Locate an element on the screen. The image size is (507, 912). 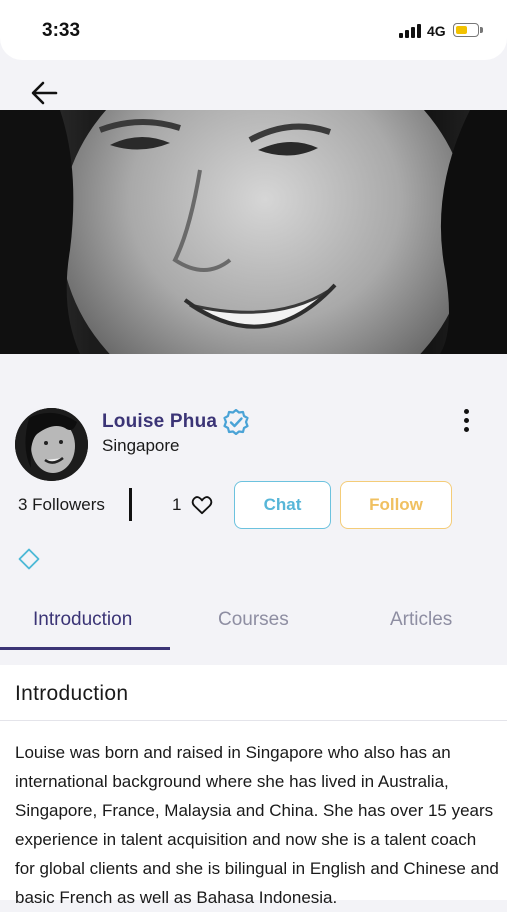
tab-articles: Articles is located at coordinates (421, 620).